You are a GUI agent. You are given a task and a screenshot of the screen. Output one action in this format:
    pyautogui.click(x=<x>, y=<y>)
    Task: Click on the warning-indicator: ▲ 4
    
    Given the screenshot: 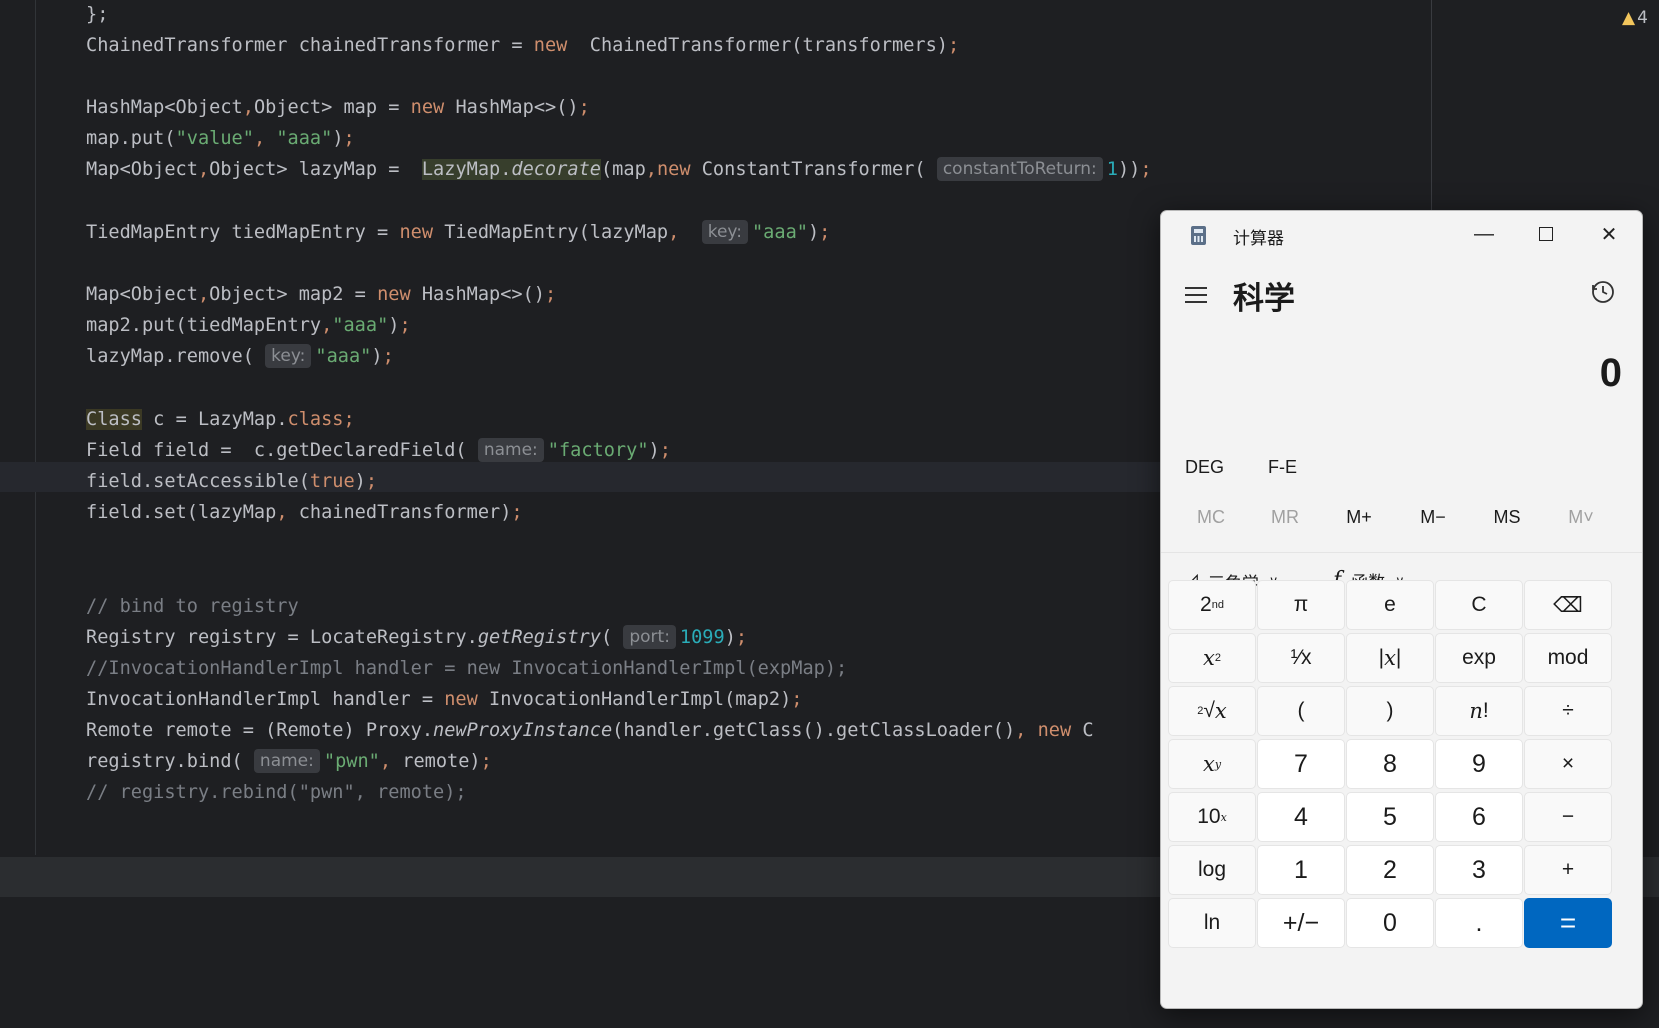 What is the action you would take?
    pyautogui.click(x=1635, y=18)
    